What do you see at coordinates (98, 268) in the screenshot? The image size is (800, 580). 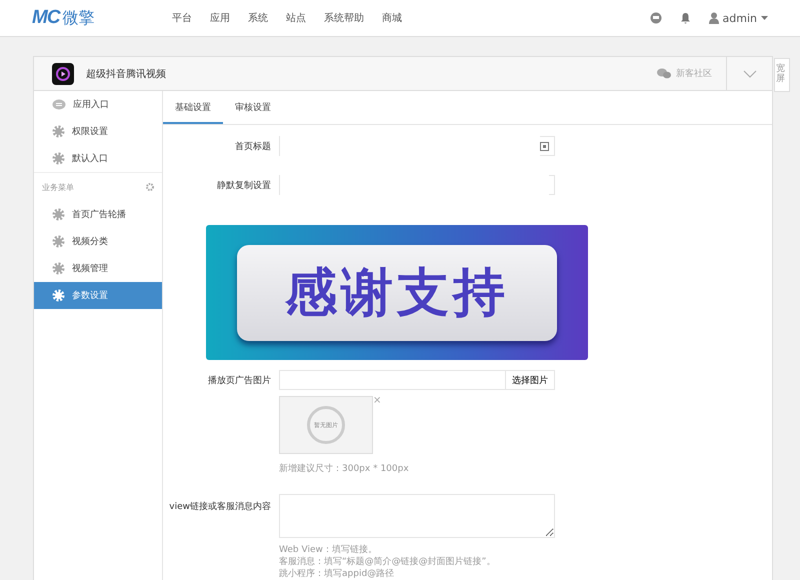 I see `sidebar-item: 视频管理` at bounding box center [98, 268].